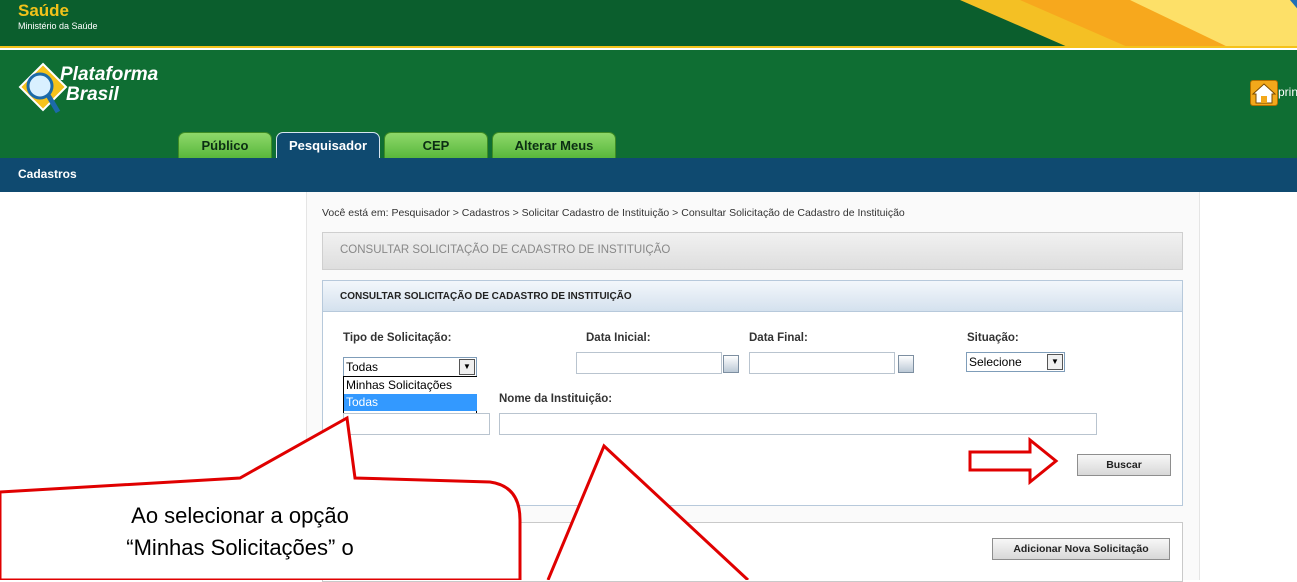  Describe the element at coordinates (240, 515) in the screenshot. I see `annotation-line1: Ao selecionar a opção` at that location.